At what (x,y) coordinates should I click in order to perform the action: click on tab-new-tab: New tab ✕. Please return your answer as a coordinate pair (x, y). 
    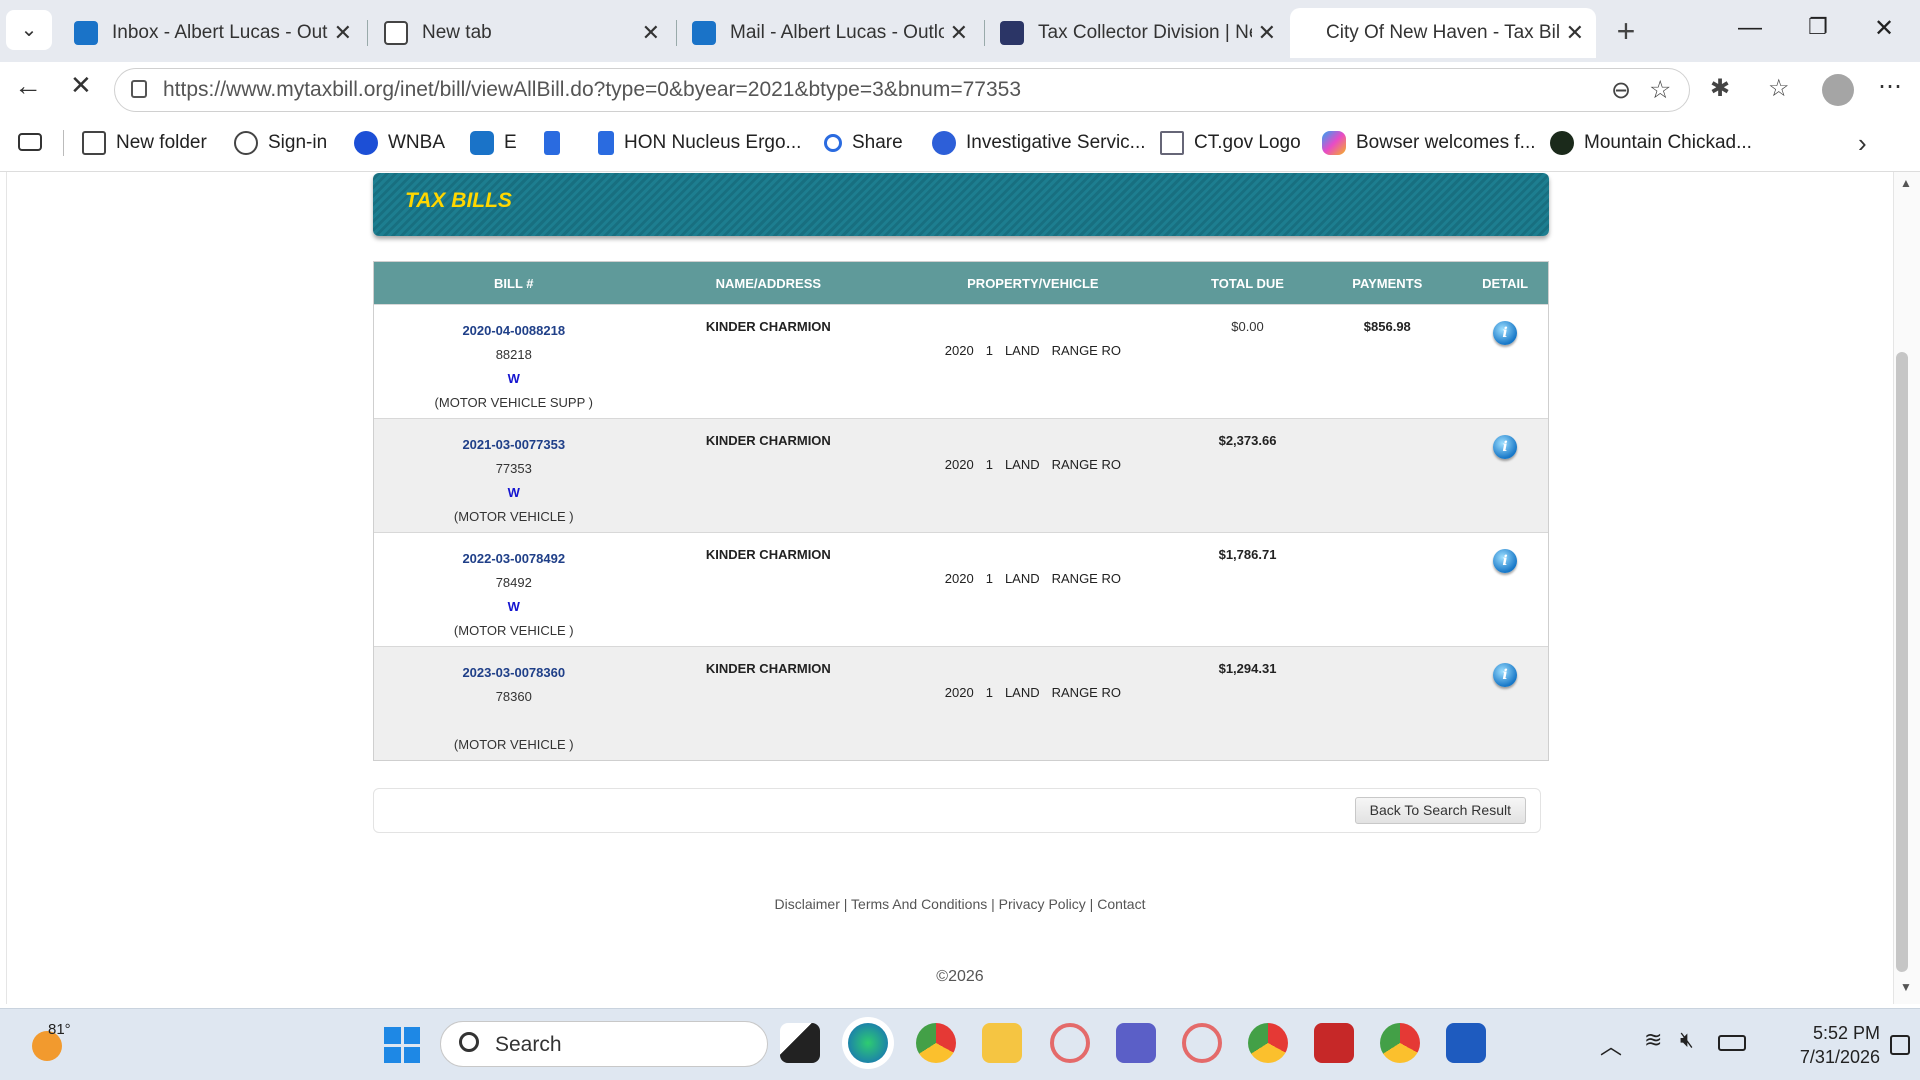
    Looking at the image, I should click on (522, 33).